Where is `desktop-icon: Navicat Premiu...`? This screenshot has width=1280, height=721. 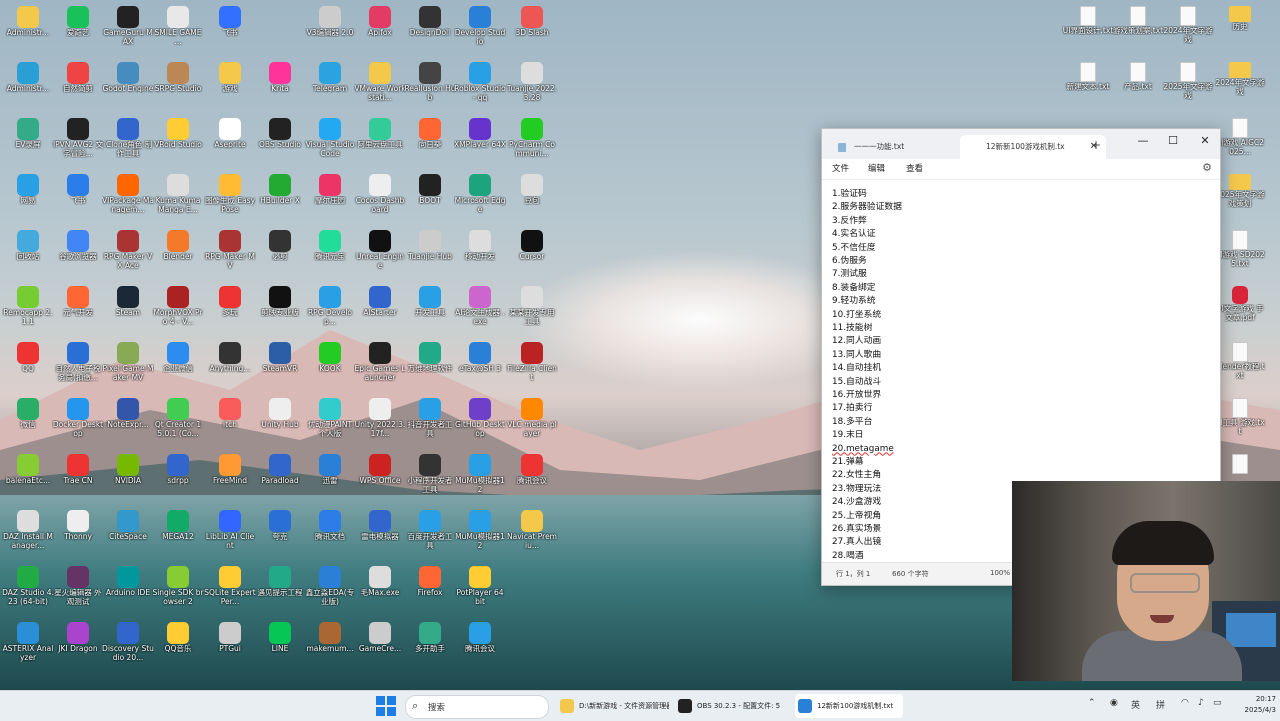
desktop-icon: Navicat Premiu... is located at coordinates (532, 535).